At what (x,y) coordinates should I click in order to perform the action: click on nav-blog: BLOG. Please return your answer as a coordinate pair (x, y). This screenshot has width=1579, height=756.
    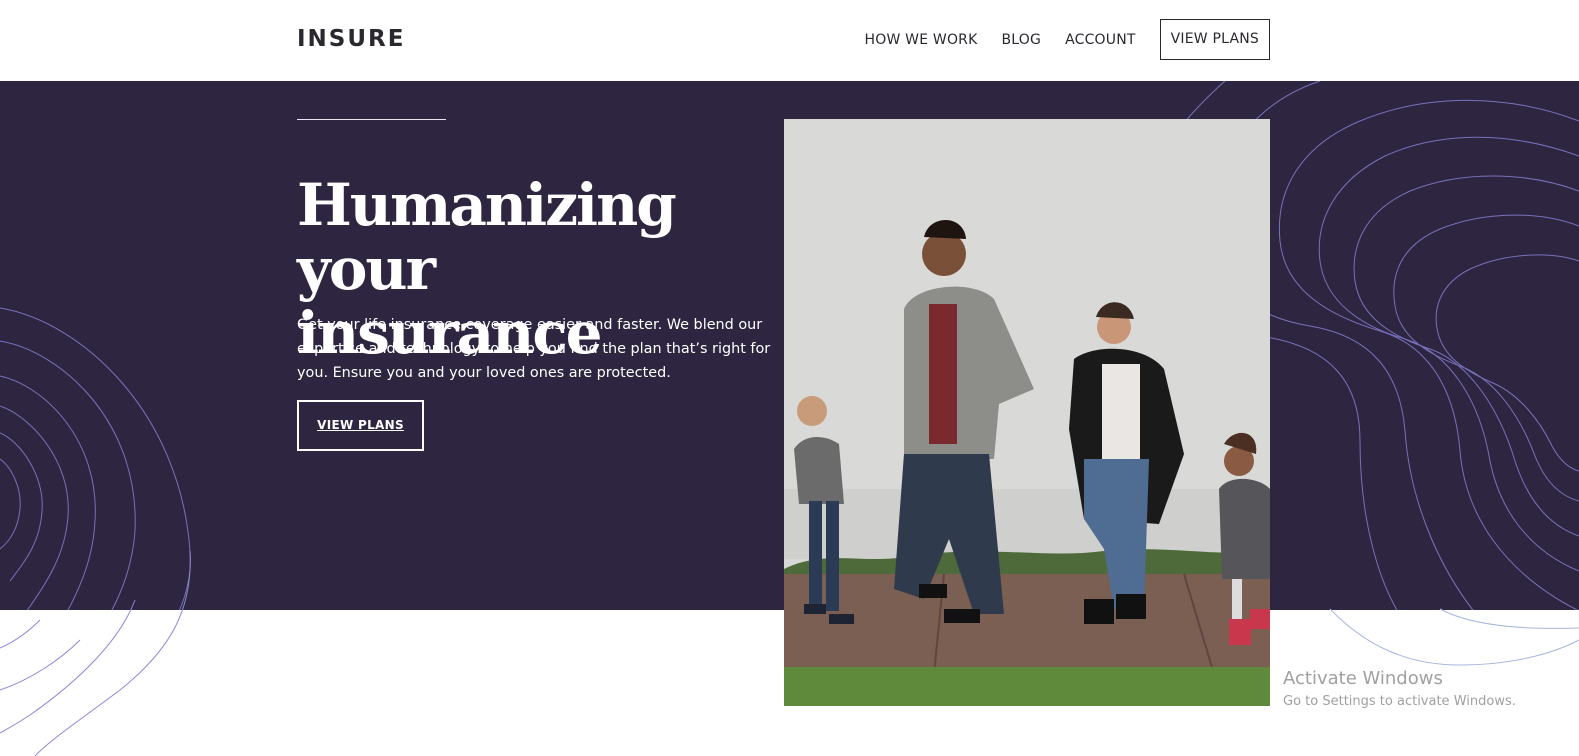
    Looking at the image, I should click on (1021, 40).